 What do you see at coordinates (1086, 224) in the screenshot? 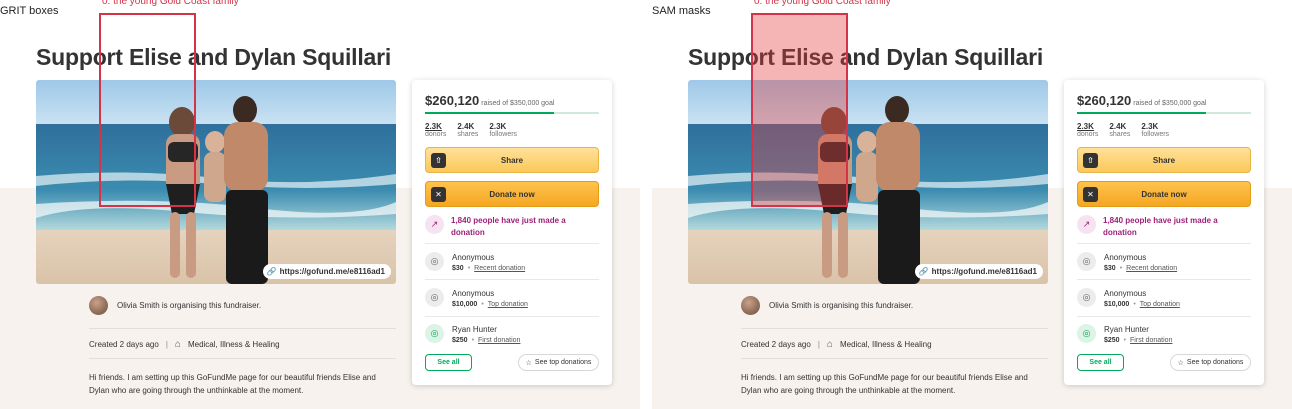
I see `trend-icon: ↗` at bounding box center [1086, 224].